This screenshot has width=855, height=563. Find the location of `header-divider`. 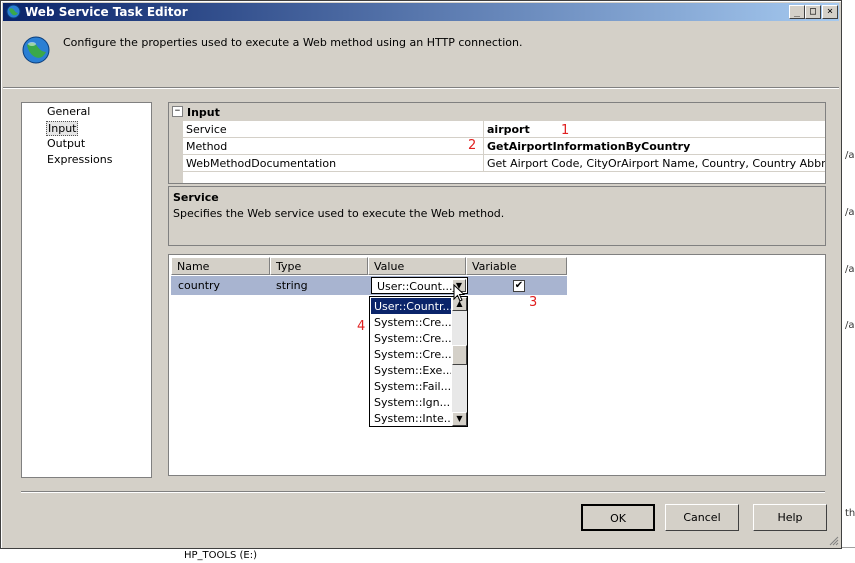

header-divider is located at coordinates (421, 88).